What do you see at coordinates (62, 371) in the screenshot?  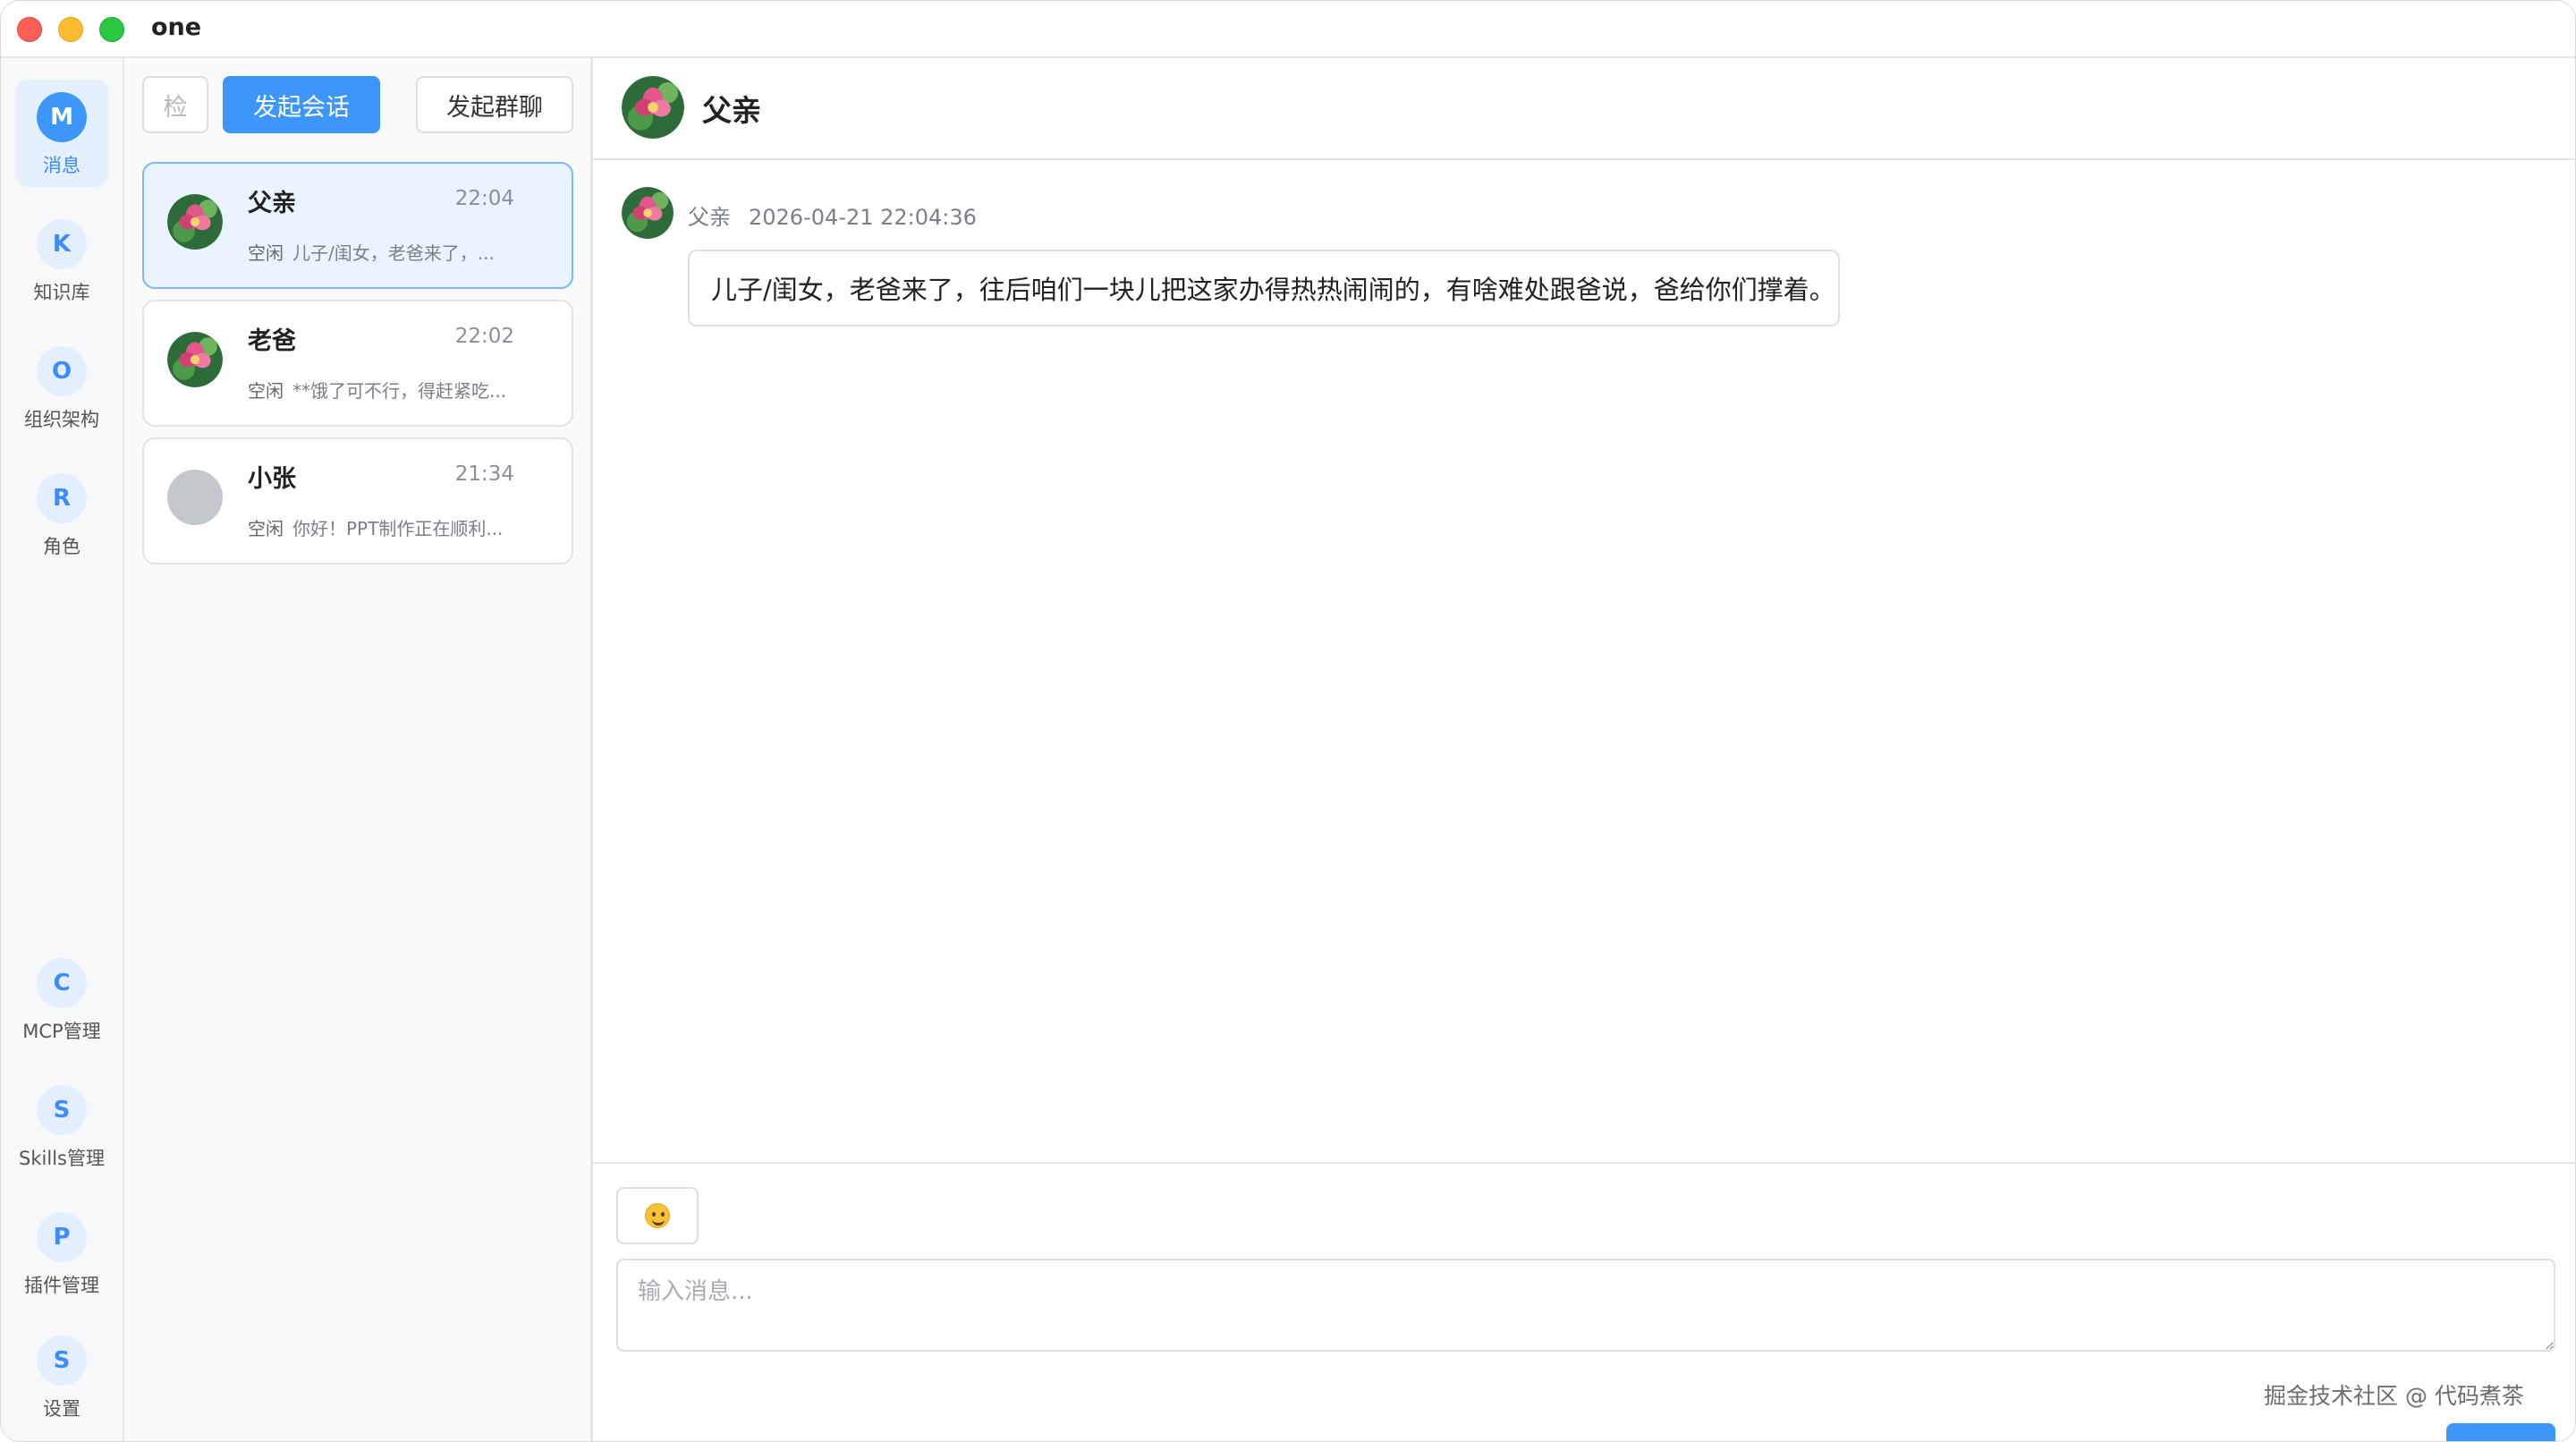 I see `organization-icon: O` at bounding box center [62, 371].